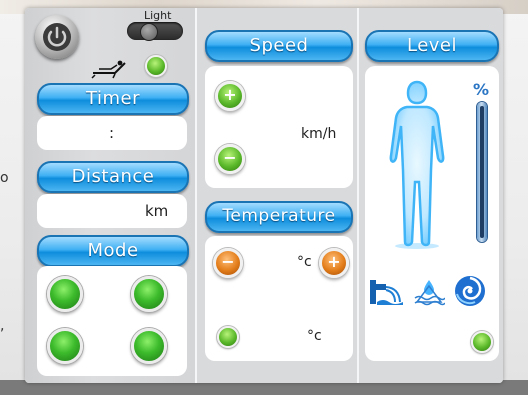  What do you see at coordinates (112, 321) in the screenshot?
I see `mode-panel` at bounding box center [112, 321].